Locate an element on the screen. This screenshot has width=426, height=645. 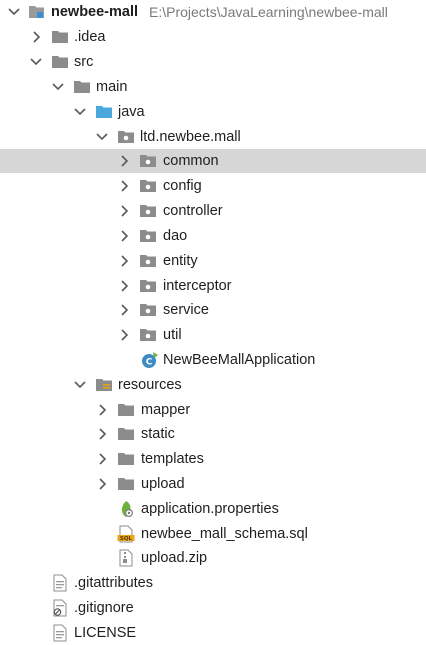
tree-node-label: NewBeeMallApplication is located at coordinates (239, 360).